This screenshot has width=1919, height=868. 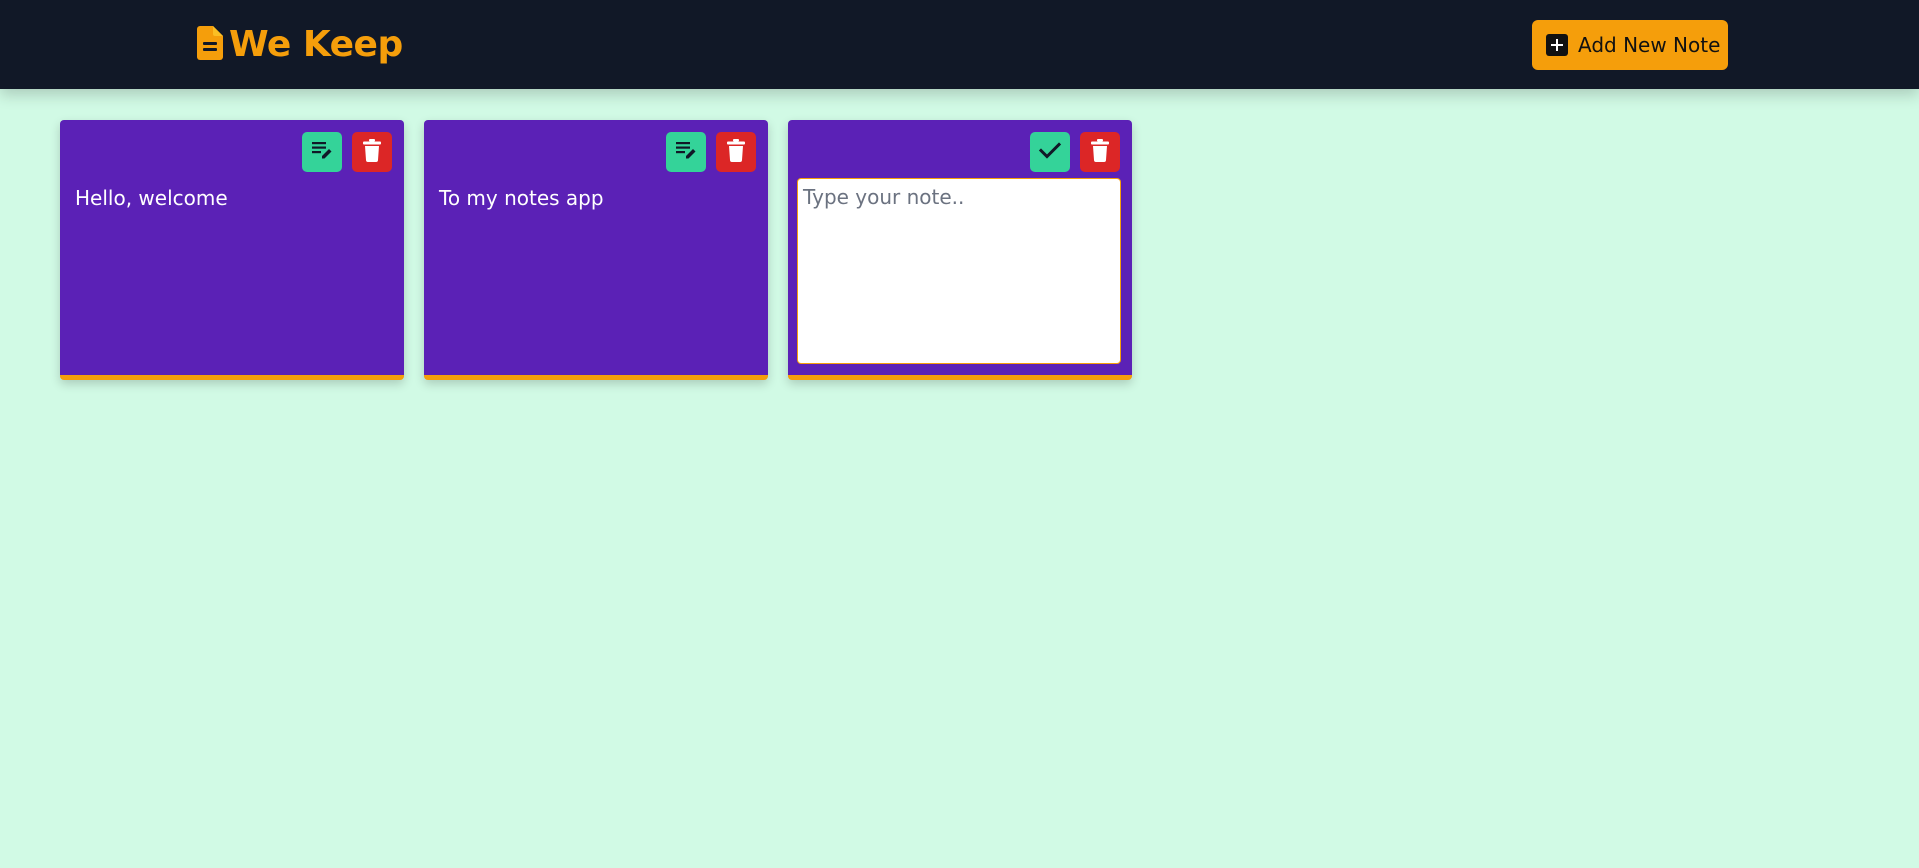 I want to click on save-note-button, so click(x=1050, y=152).